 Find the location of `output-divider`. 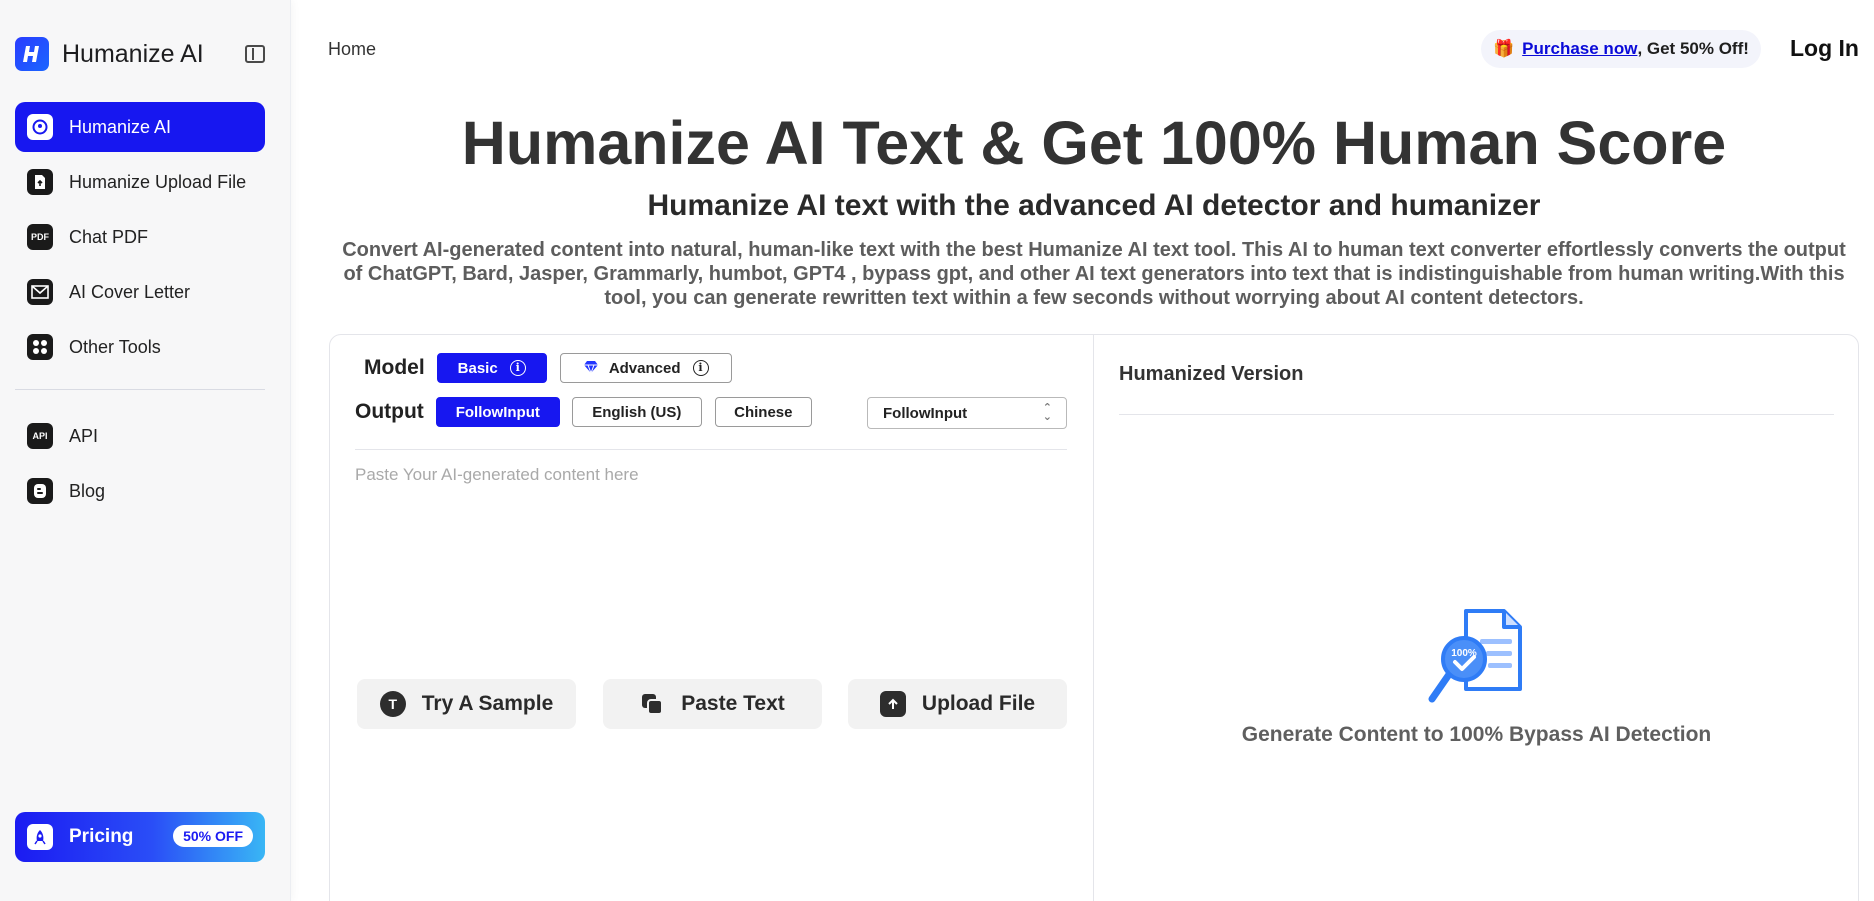

output-divider is located at coordinates (1476, 414).